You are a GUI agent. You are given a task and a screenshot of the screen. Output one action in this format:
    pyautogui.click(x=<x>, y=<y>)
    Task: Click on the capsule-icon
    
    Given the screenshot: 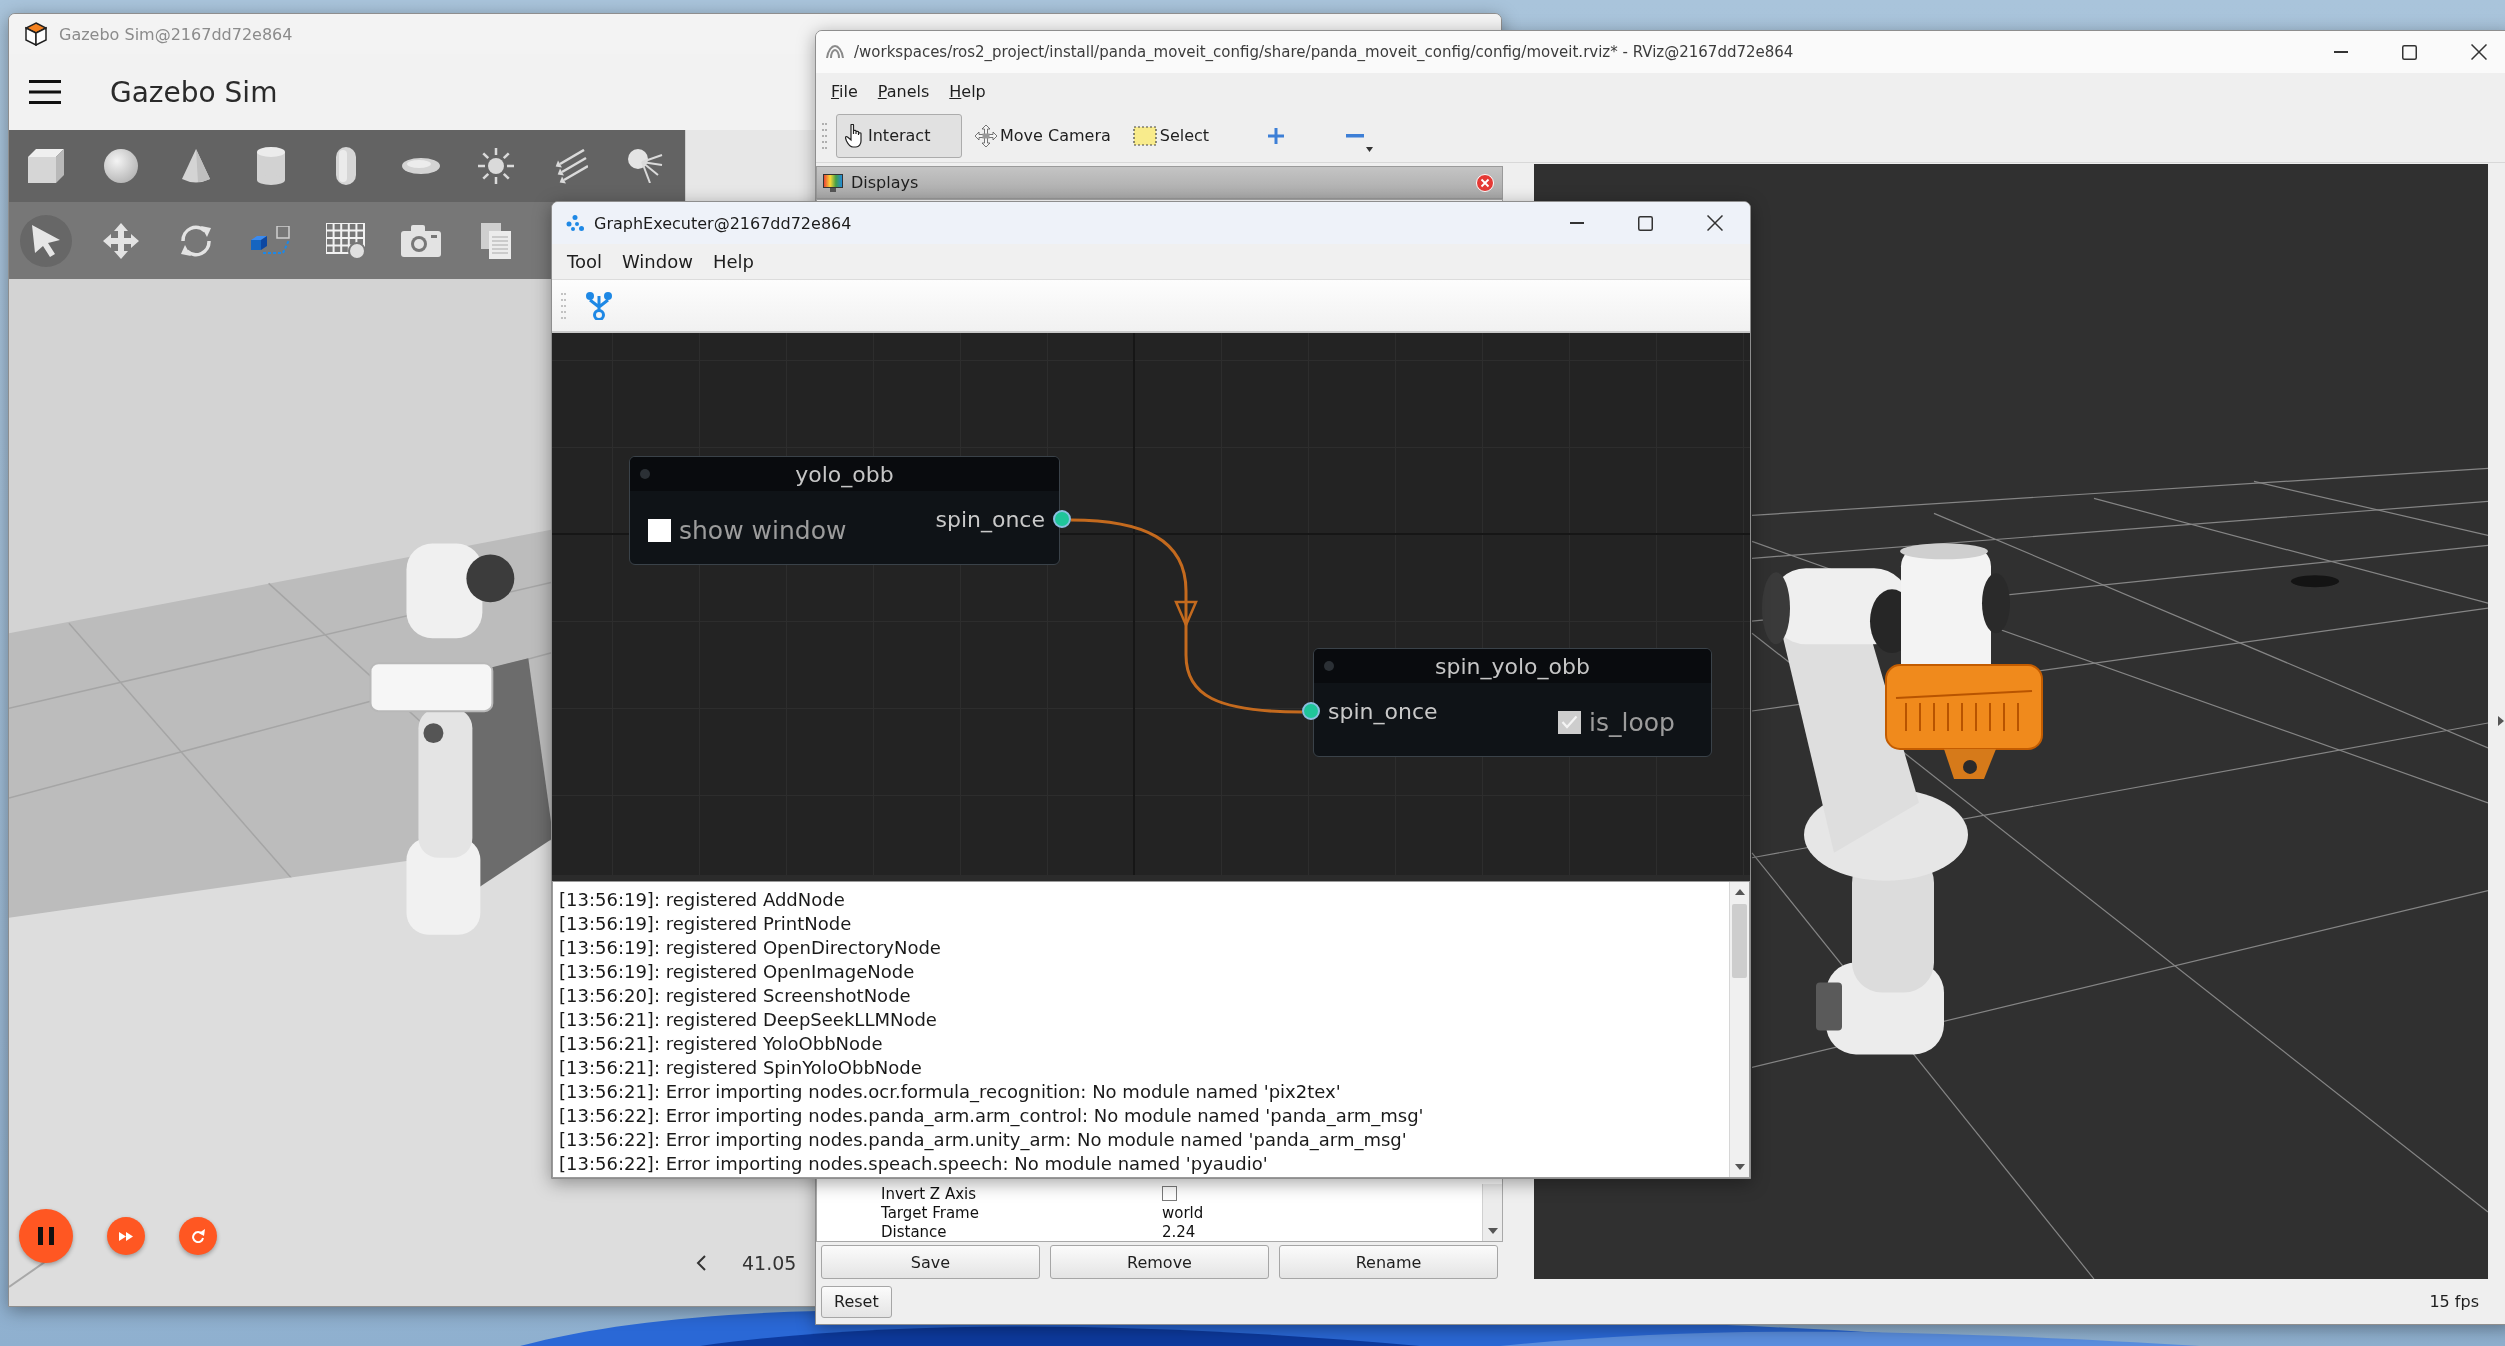 What is the action you would take?
    pyautogui.click(x=346, y=166)
    